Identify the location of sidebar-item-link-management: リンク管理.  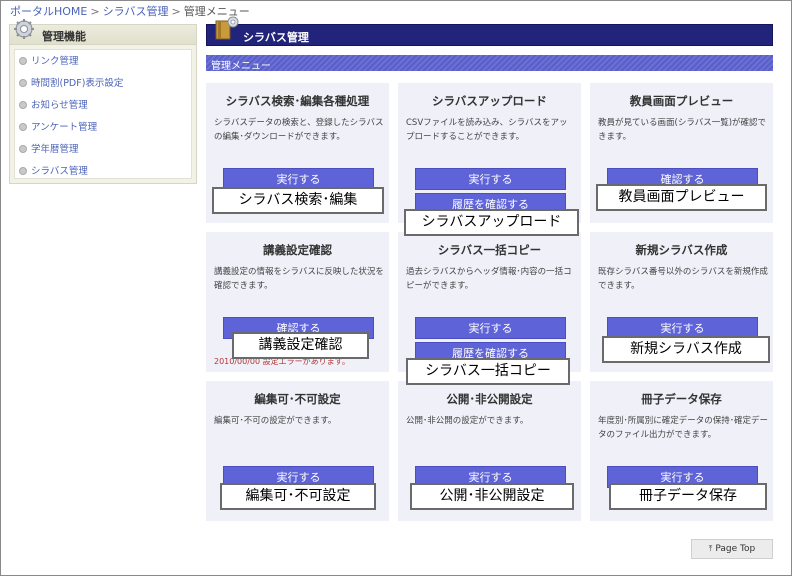
(49, 62).